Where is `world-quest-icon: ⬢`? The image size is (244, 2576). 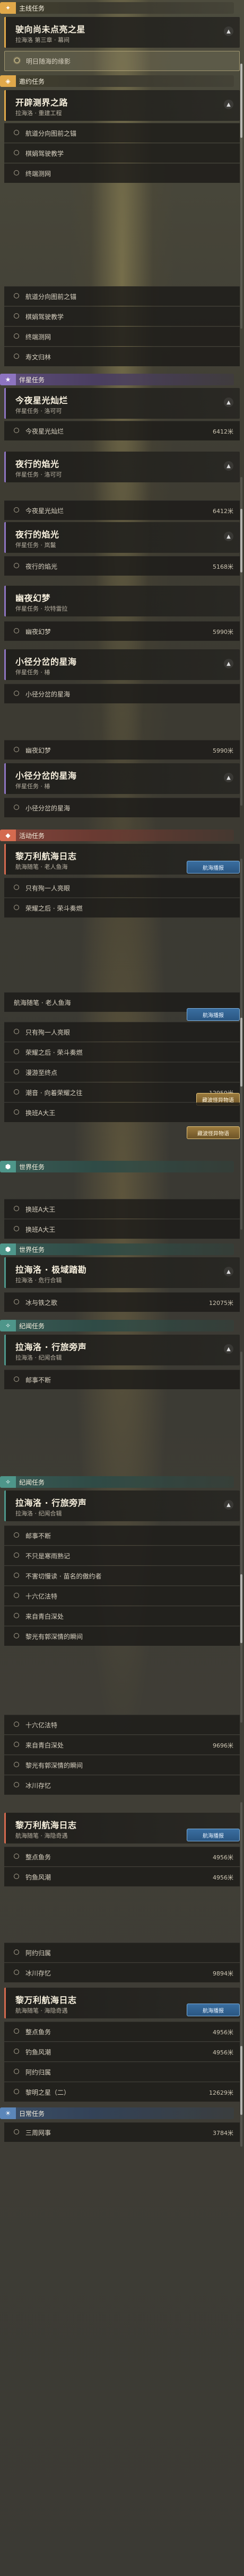
world-quest-icon: ⬢ is located at coordinates (8, 1166).